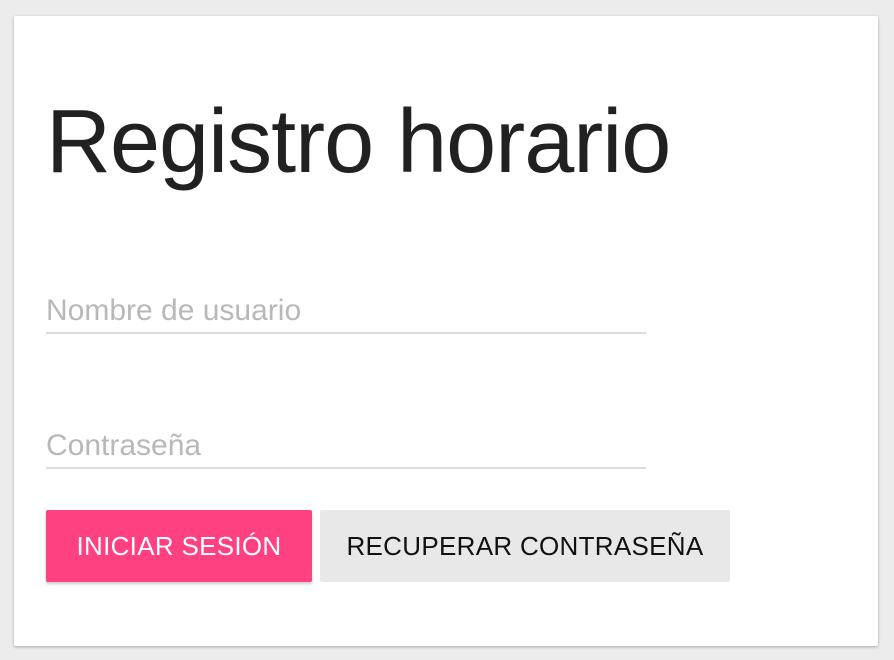 This screenshot has width=894, height=660. Describe the element at coordinates (525, 546) in the screenshot. I see `recover-password-button: RECUPERAR CONTRASEÑA` at that location.